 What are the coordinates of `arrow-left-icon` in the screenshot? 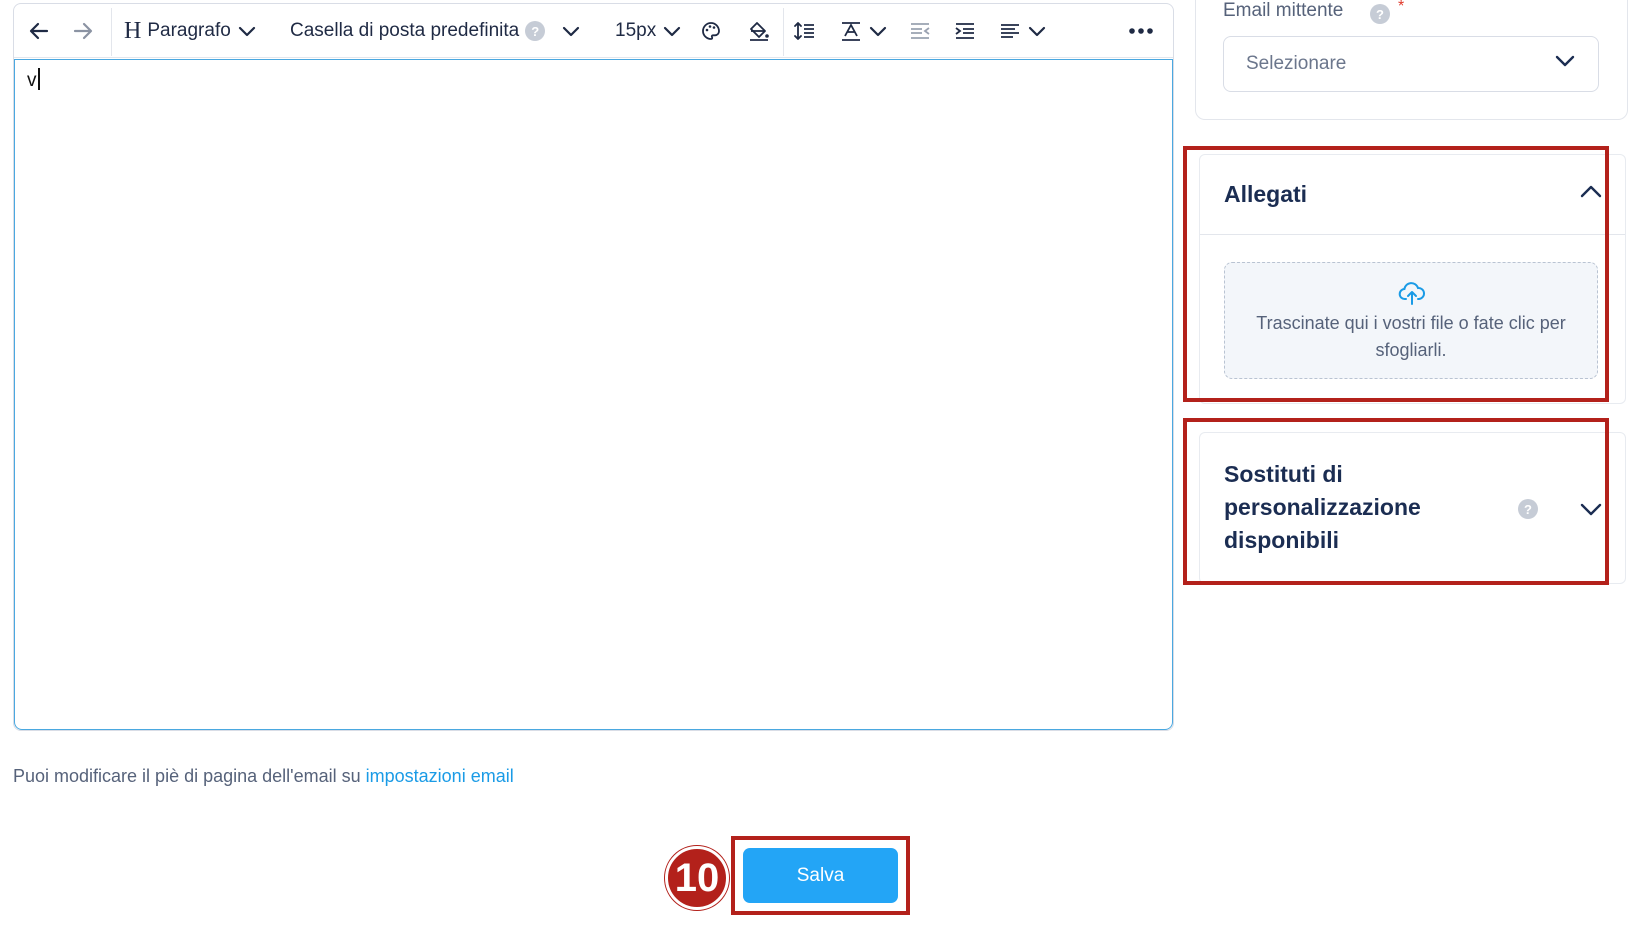 It's located at (39, 31).